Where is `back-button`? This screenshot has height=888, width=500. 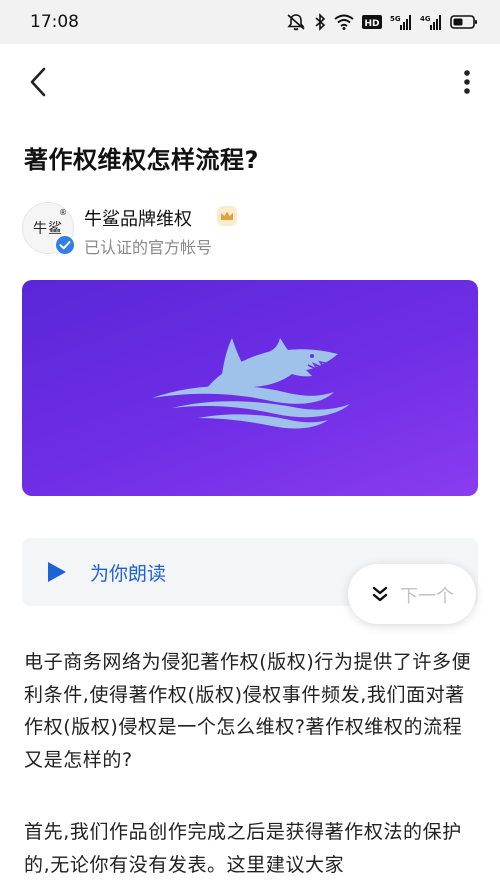 back-button is located at coordinates (38, 82).